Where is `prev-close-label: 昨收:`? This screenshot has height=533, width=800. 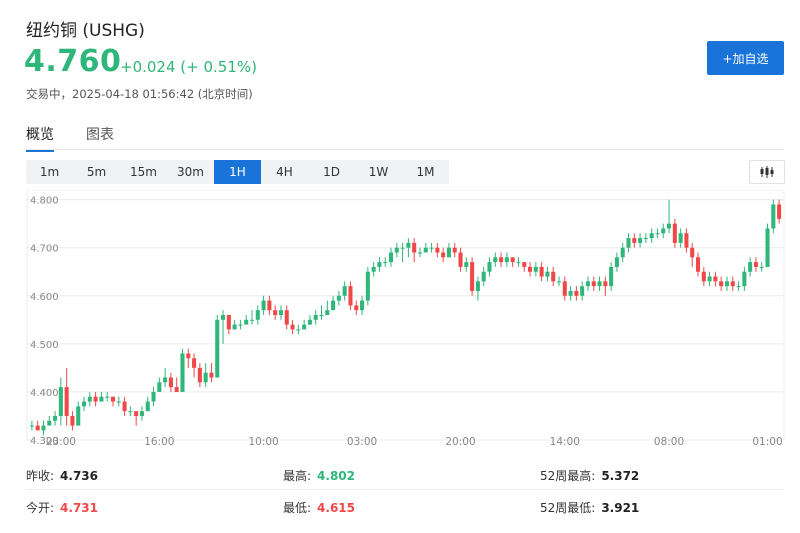 prev-close-label: 昨收: is located at coordinates (40, 476).